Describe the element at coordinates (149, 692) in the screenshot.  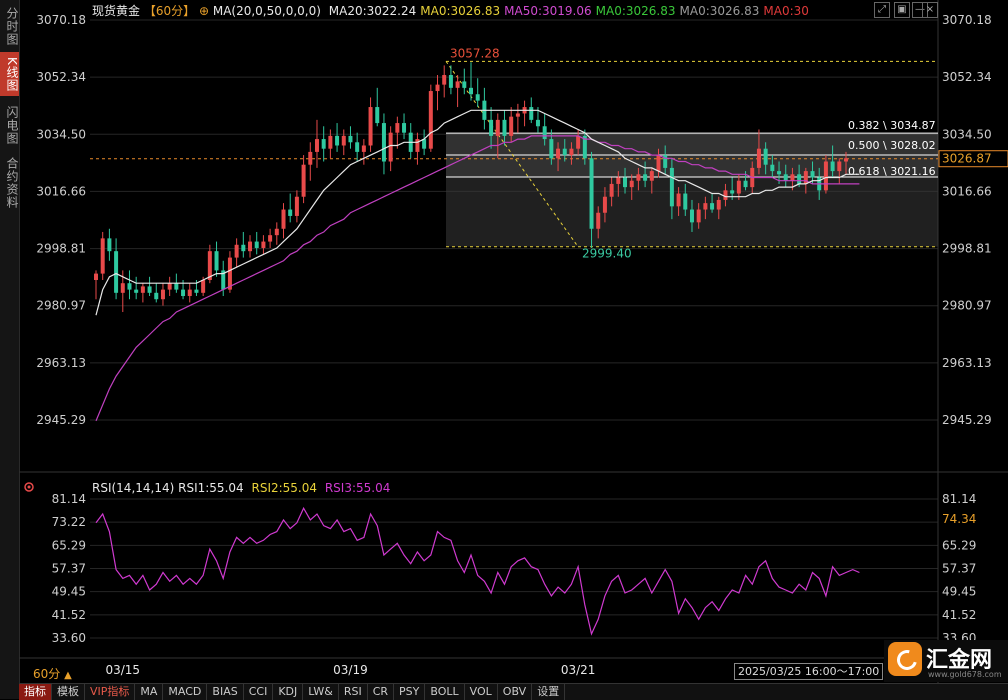
I see `indicator-tab-3: MA` at that location.